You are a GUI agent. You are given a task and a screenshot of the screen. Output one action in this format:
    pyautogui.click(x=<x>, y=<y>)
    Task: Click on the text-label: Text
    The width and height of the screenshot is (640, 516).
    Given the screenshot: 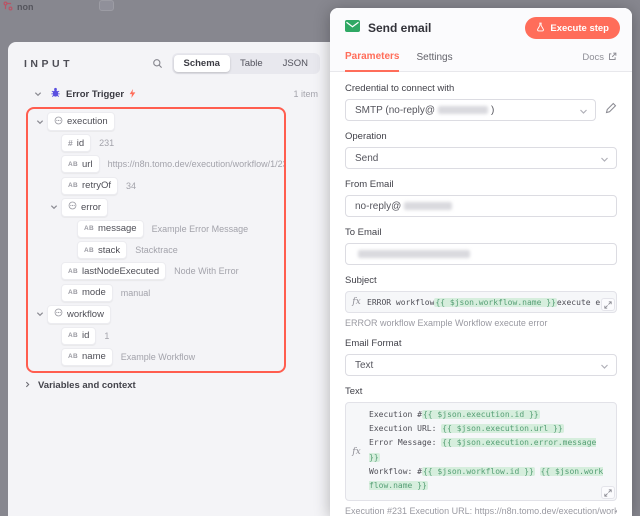 What is the action you would take?
    pyautogui.click(x=354, y=391)
    